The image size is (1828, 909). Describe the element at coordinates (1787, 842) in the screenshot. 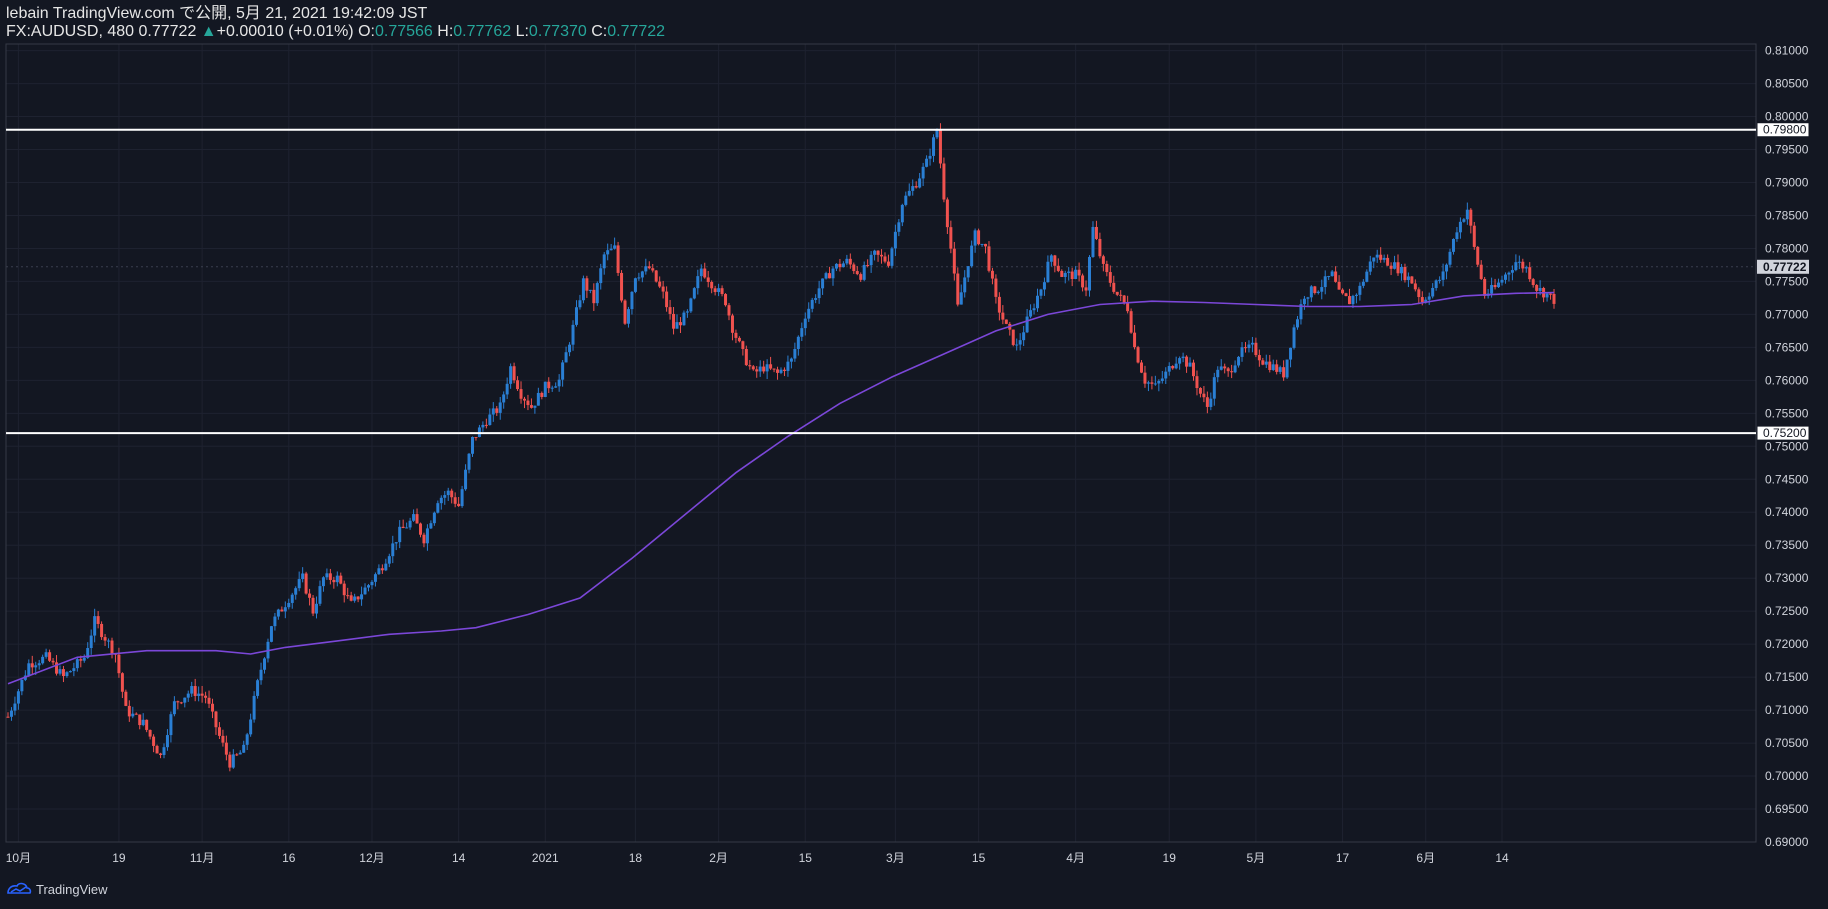

I see `y-tick-label: 0.69000` at that location.